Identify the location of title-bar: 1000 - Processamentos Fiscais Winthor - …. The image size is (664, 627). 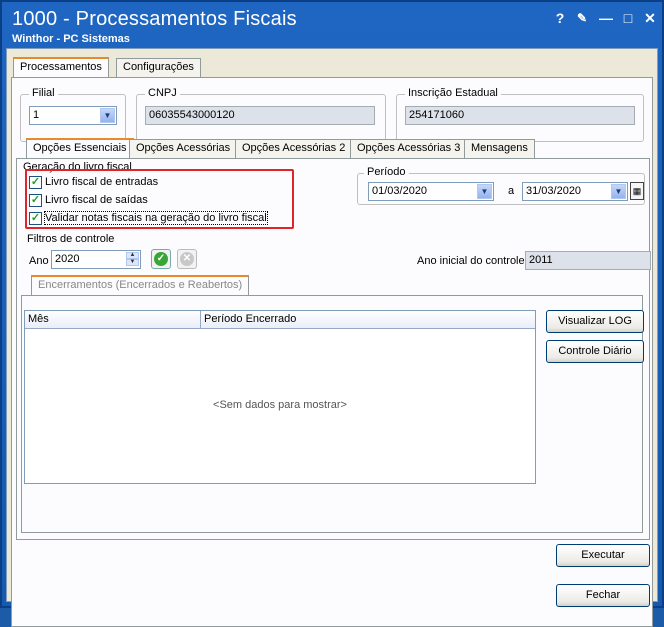
(332, 25).